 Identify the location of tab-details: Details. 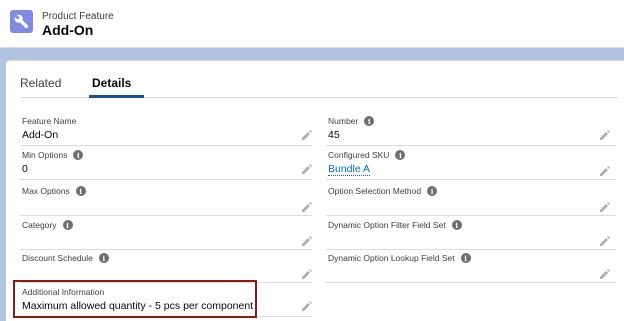
(111, 83).